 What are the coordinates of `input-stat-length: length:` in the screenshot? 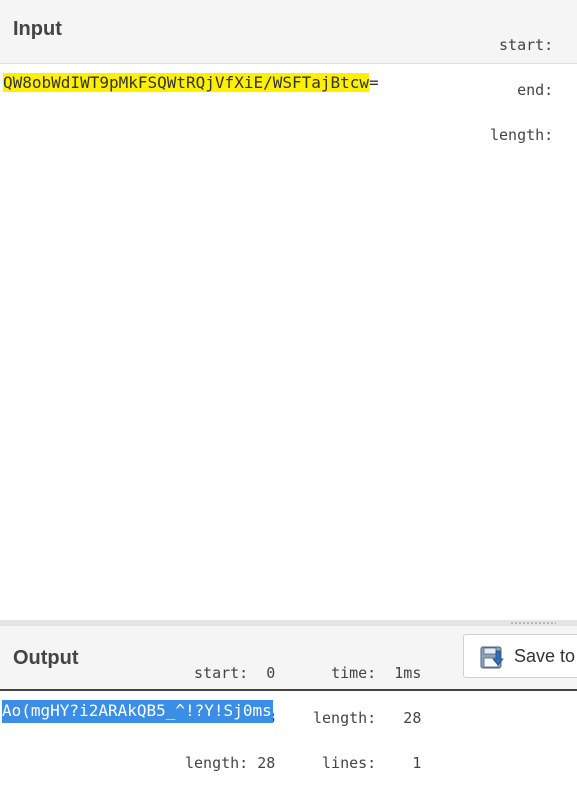 It's located at (522, 135).